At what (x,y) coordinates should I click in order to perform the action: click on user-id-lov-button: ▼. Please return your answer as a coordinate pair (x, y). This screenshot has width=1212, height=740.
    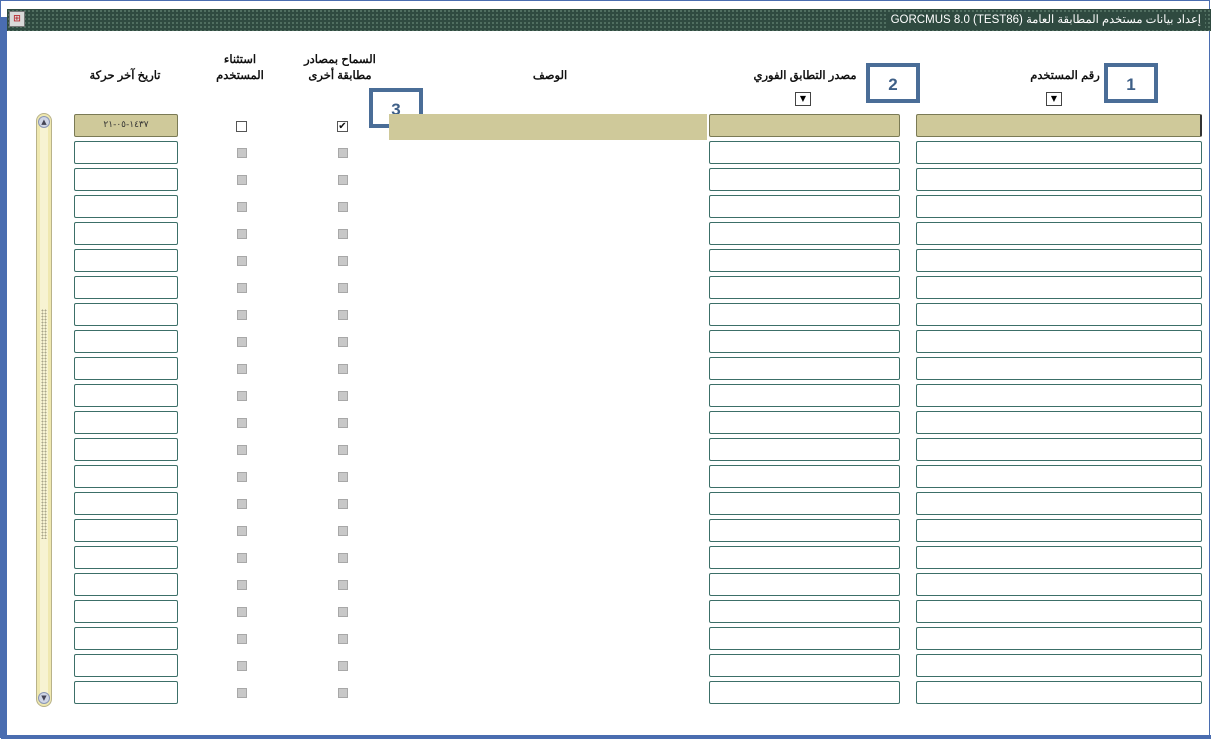
    Looking at the image, I should click on (1054, 99).